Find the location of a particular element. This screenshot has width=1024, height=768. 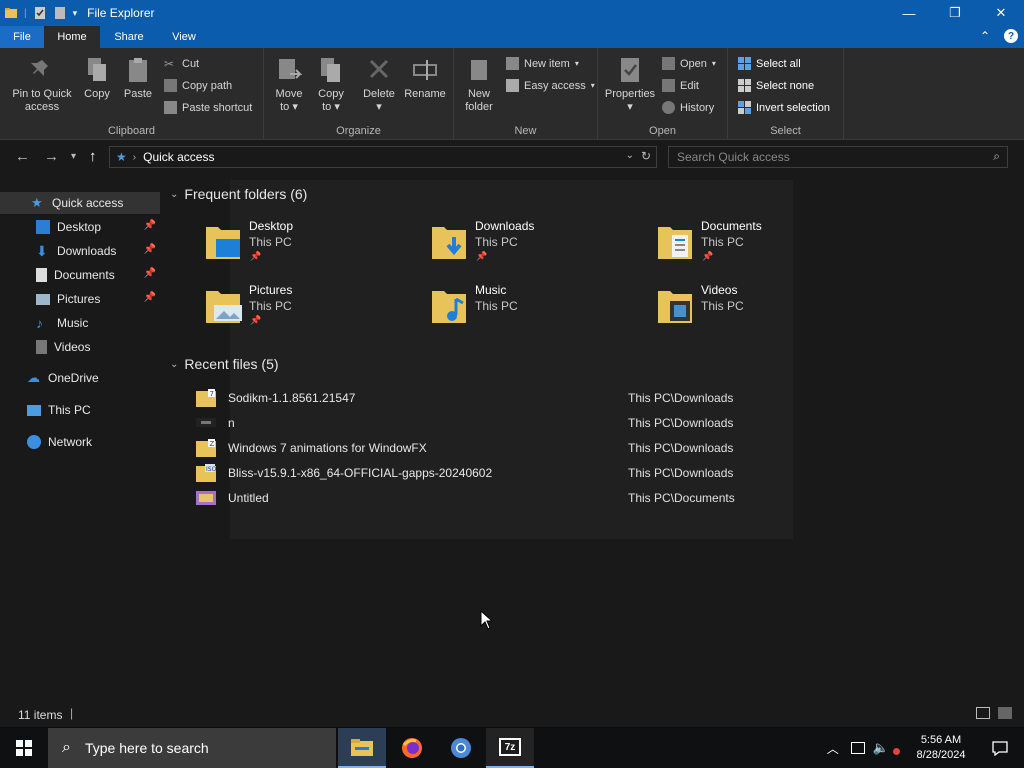

folder-tile-pictures: Pictures This PC 📌 is located at coordinates (304, 308).